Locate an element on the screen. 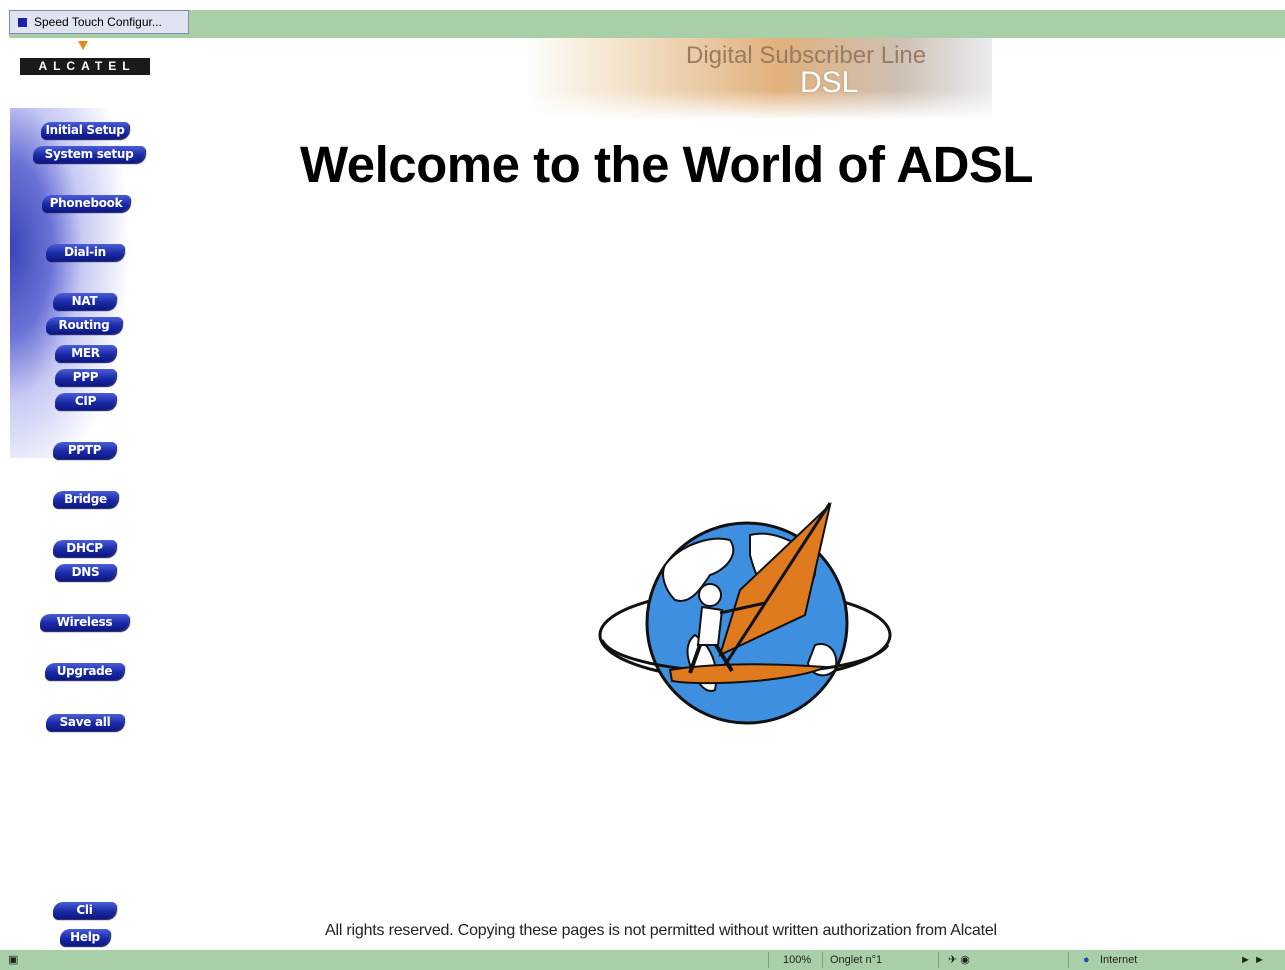 The image size is (1285, 970). zone-label: Internet is located at coordinates (1119, 960).